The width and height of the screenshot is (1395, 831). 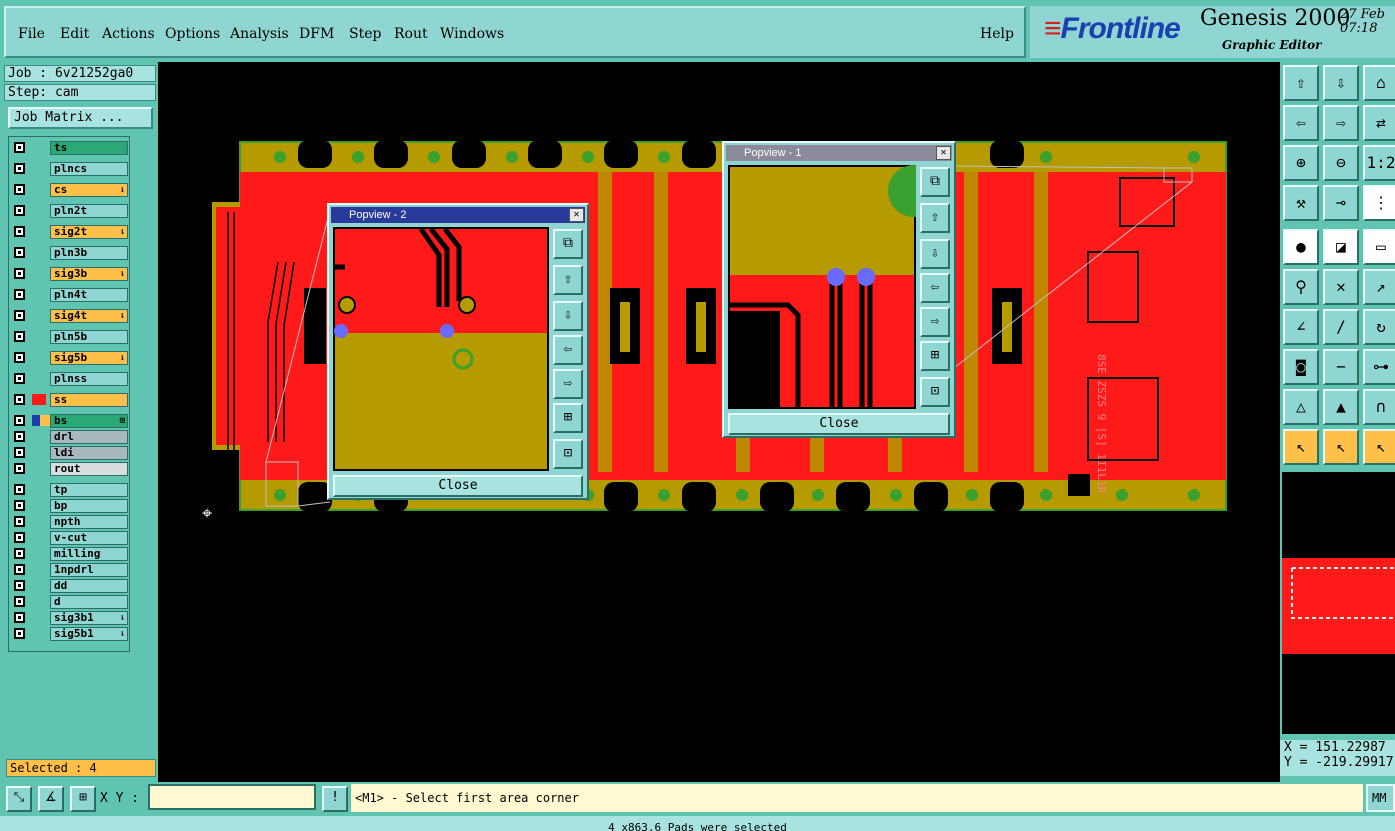 I want to click on layer-row-ts: ts, so click(x=70, y=148).